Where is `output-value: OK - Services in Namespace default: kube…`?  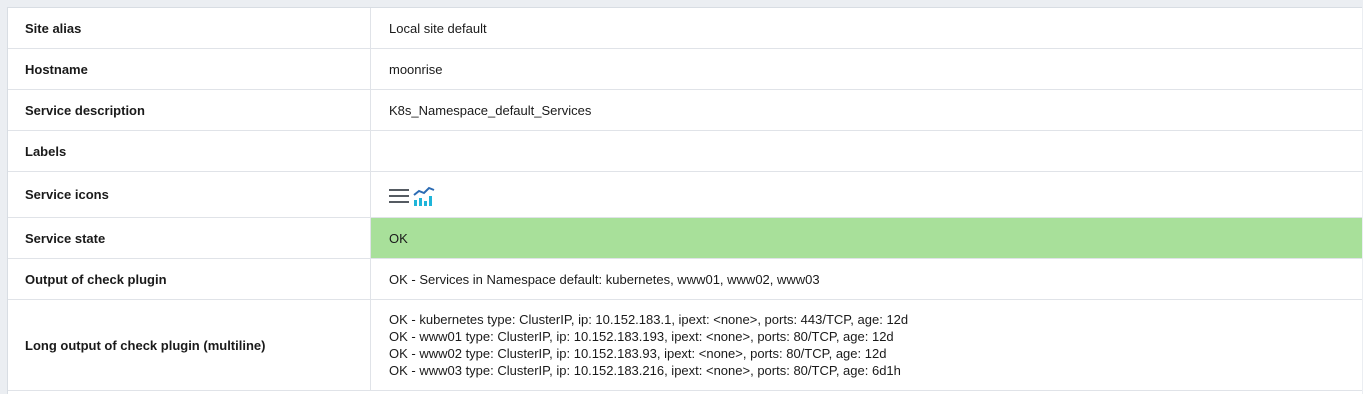 output-value: OK - Services in Namespace default: kube… is located at coordinates (866, 279).